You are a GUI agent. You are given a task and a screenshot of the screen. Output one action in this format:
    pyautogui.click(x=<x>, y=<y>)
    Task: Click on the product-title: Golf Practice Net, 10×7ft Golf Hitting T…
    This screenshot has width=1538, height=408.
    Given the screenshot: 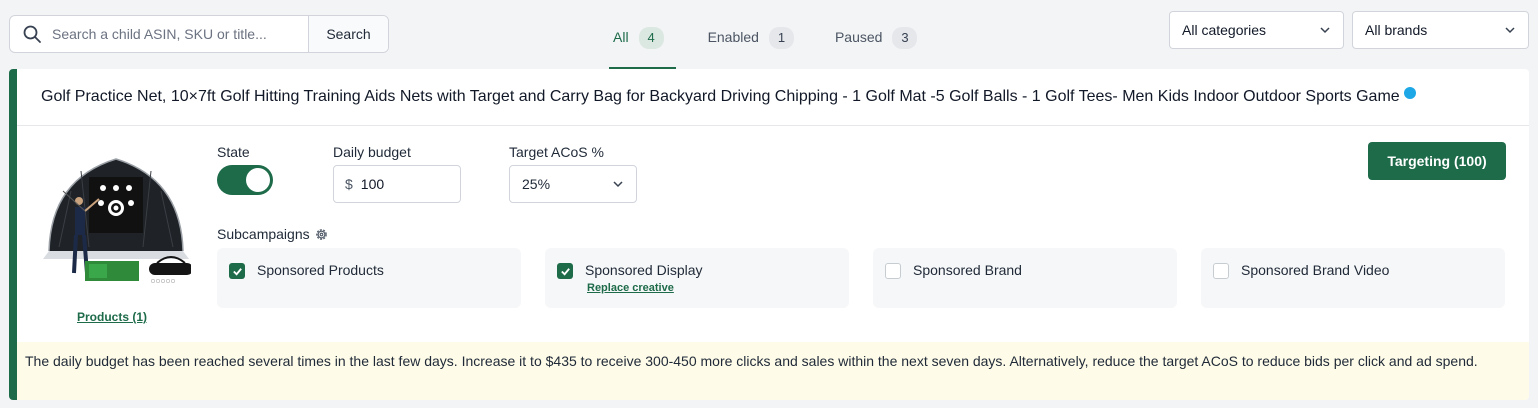 What is the action you would take?
    pyautogui.click(x=720, y=96)
    